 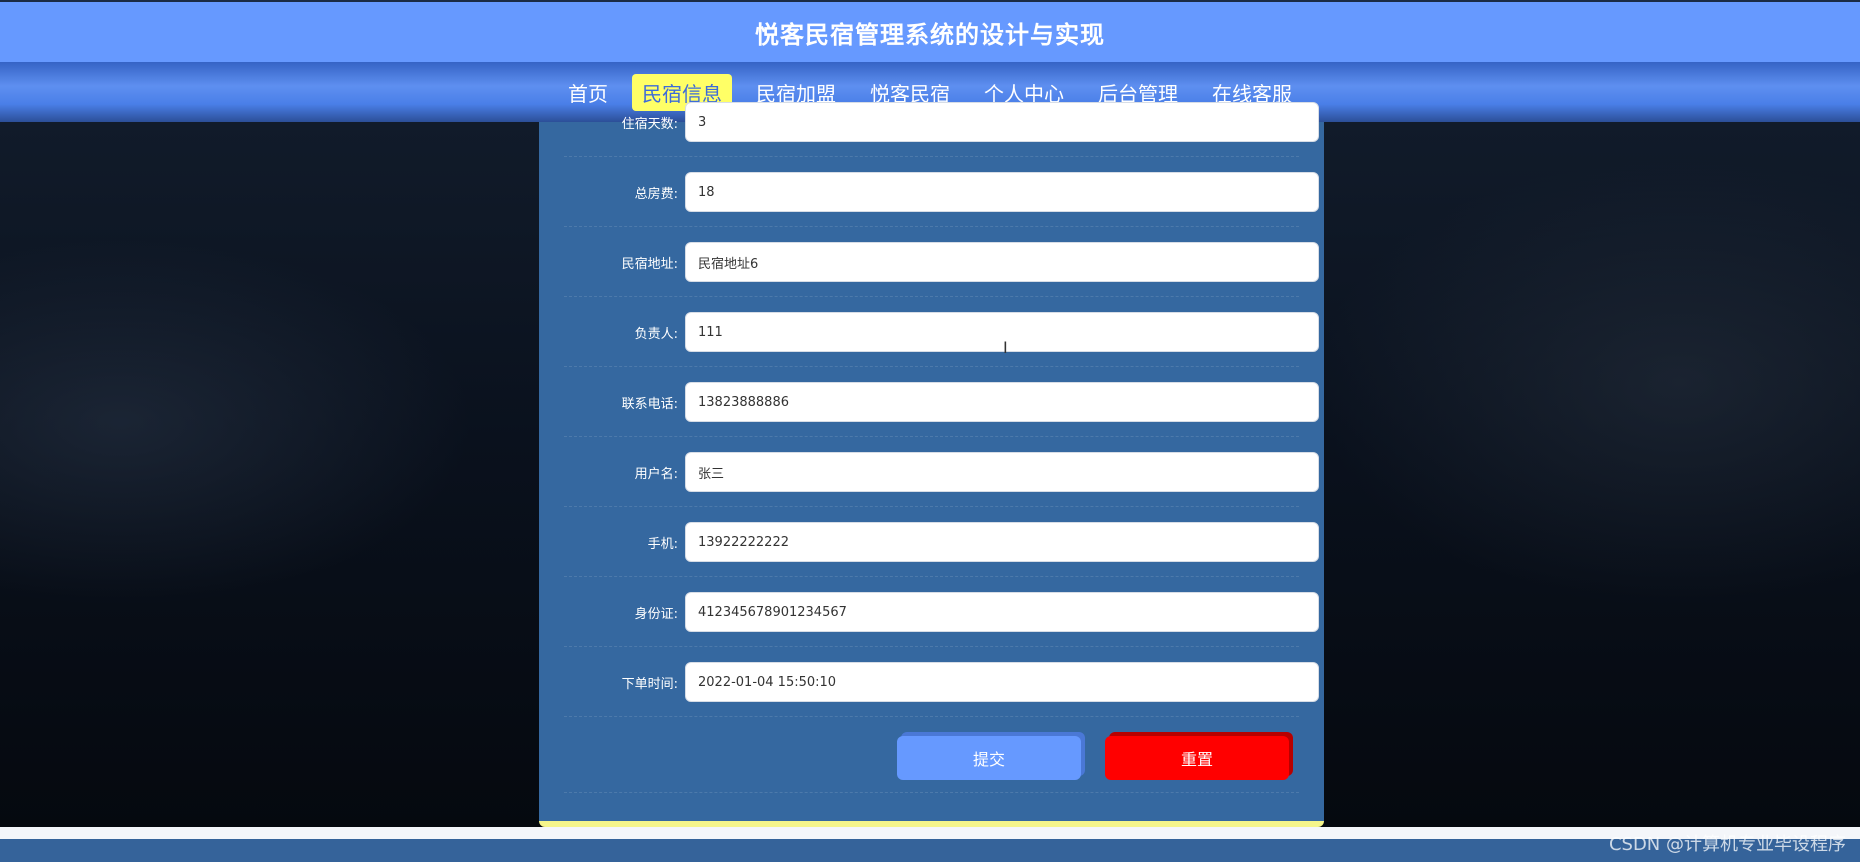 I want to click on text-cursor-icon: I, so click(x=1005, y=347).